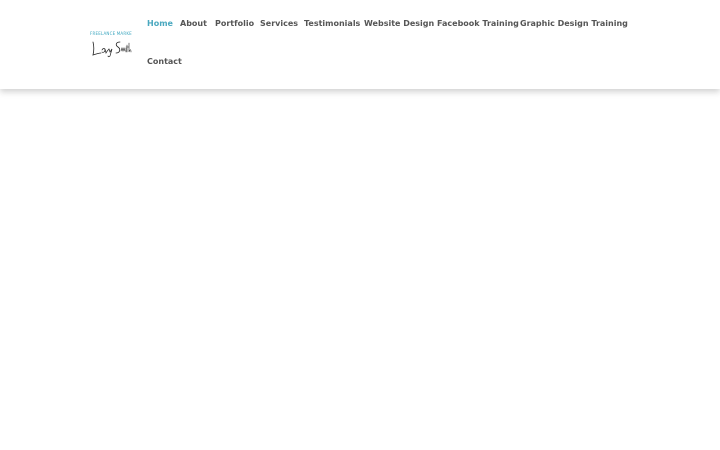  I want to click on nav-contact: Contact, so click(164, 62).